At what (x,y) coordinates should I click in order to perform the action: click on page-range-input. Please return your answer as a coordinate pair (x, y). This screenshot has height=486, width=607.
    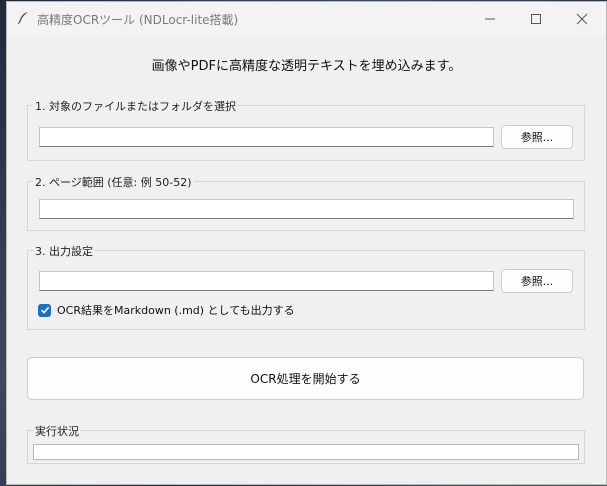
    Looking at the image, I should click on (306, 209).